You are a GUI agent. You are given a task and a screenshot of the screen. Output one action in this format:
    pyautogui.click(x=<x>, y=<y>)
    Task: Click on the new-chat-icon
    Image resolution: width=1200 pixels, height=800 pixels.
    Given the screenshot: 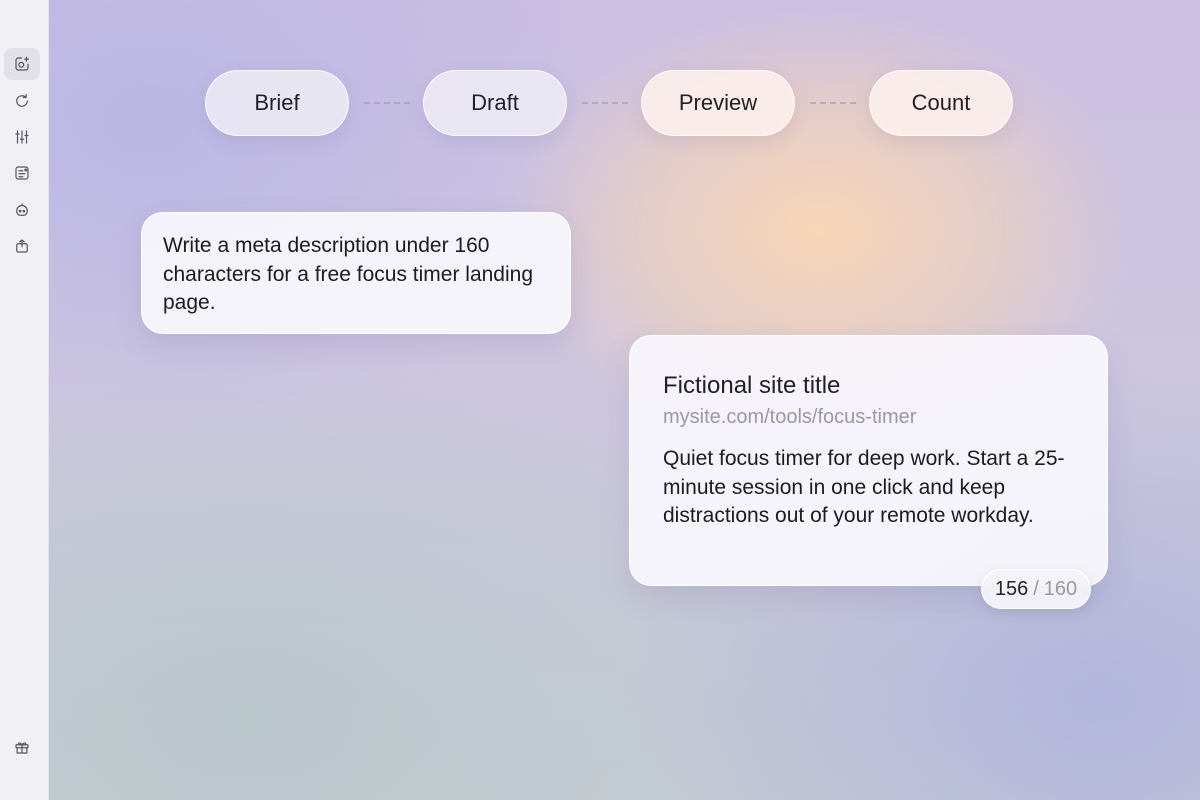 What is the action you would take?
    pyautogui.click(x=22, y=63)
    